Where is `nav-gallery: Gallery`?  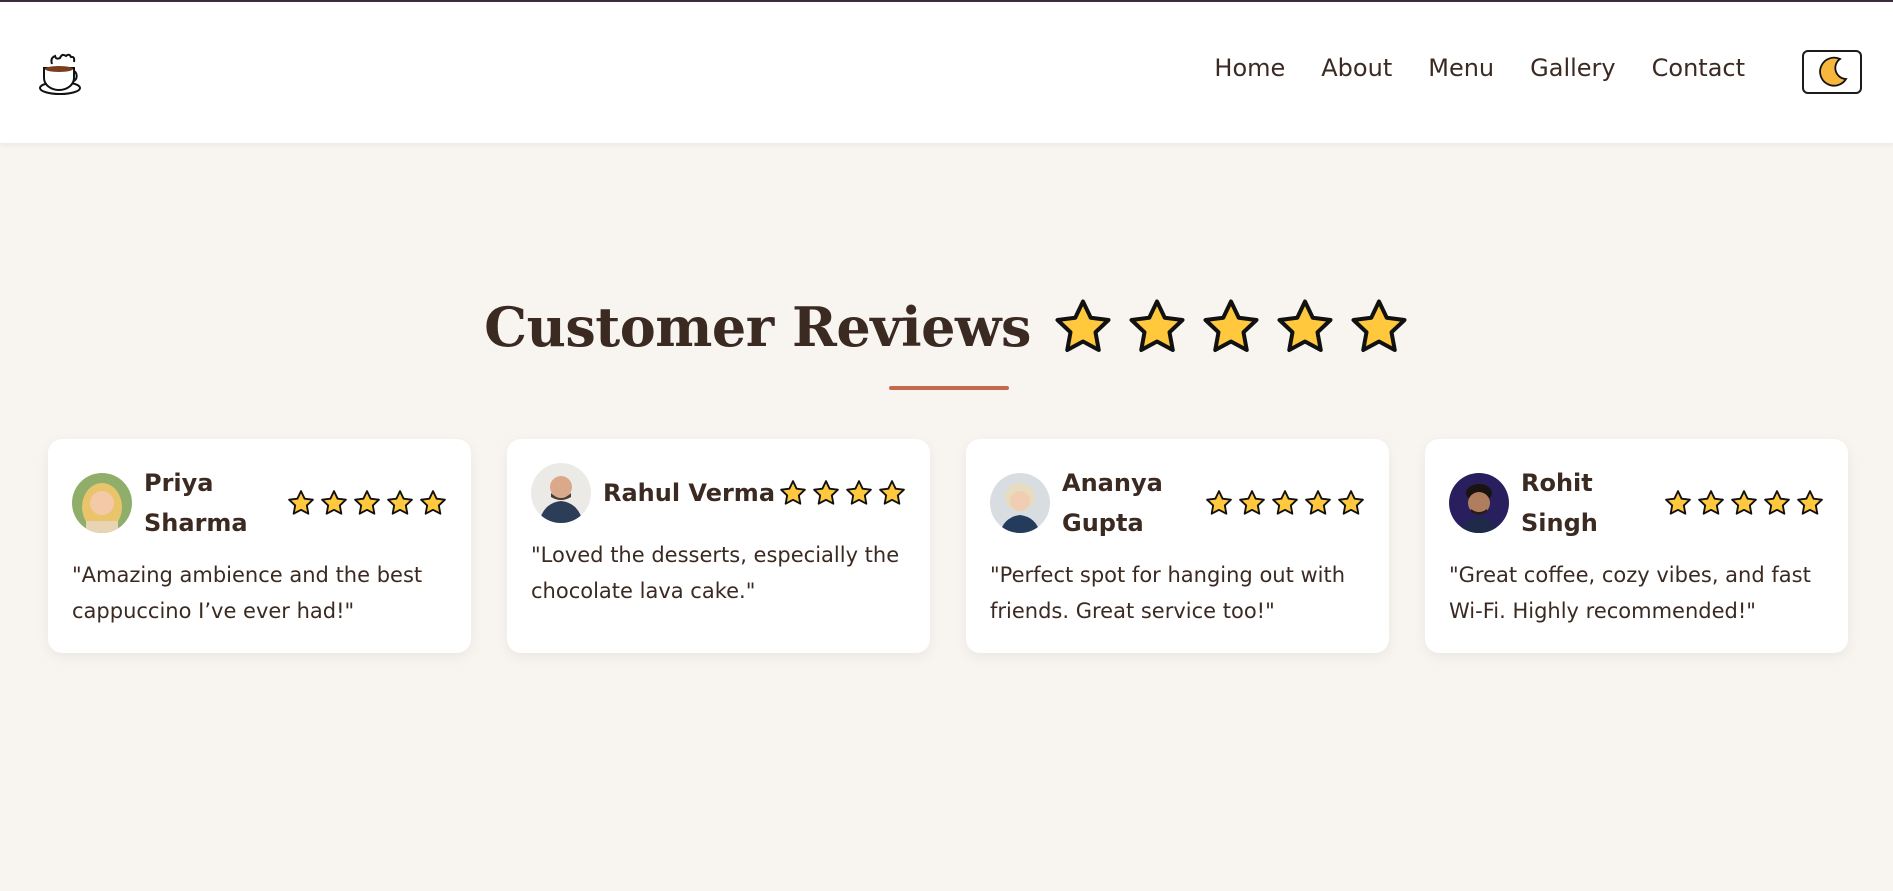
nav-gallery: Gallery is located at coordinates (1572, 68).